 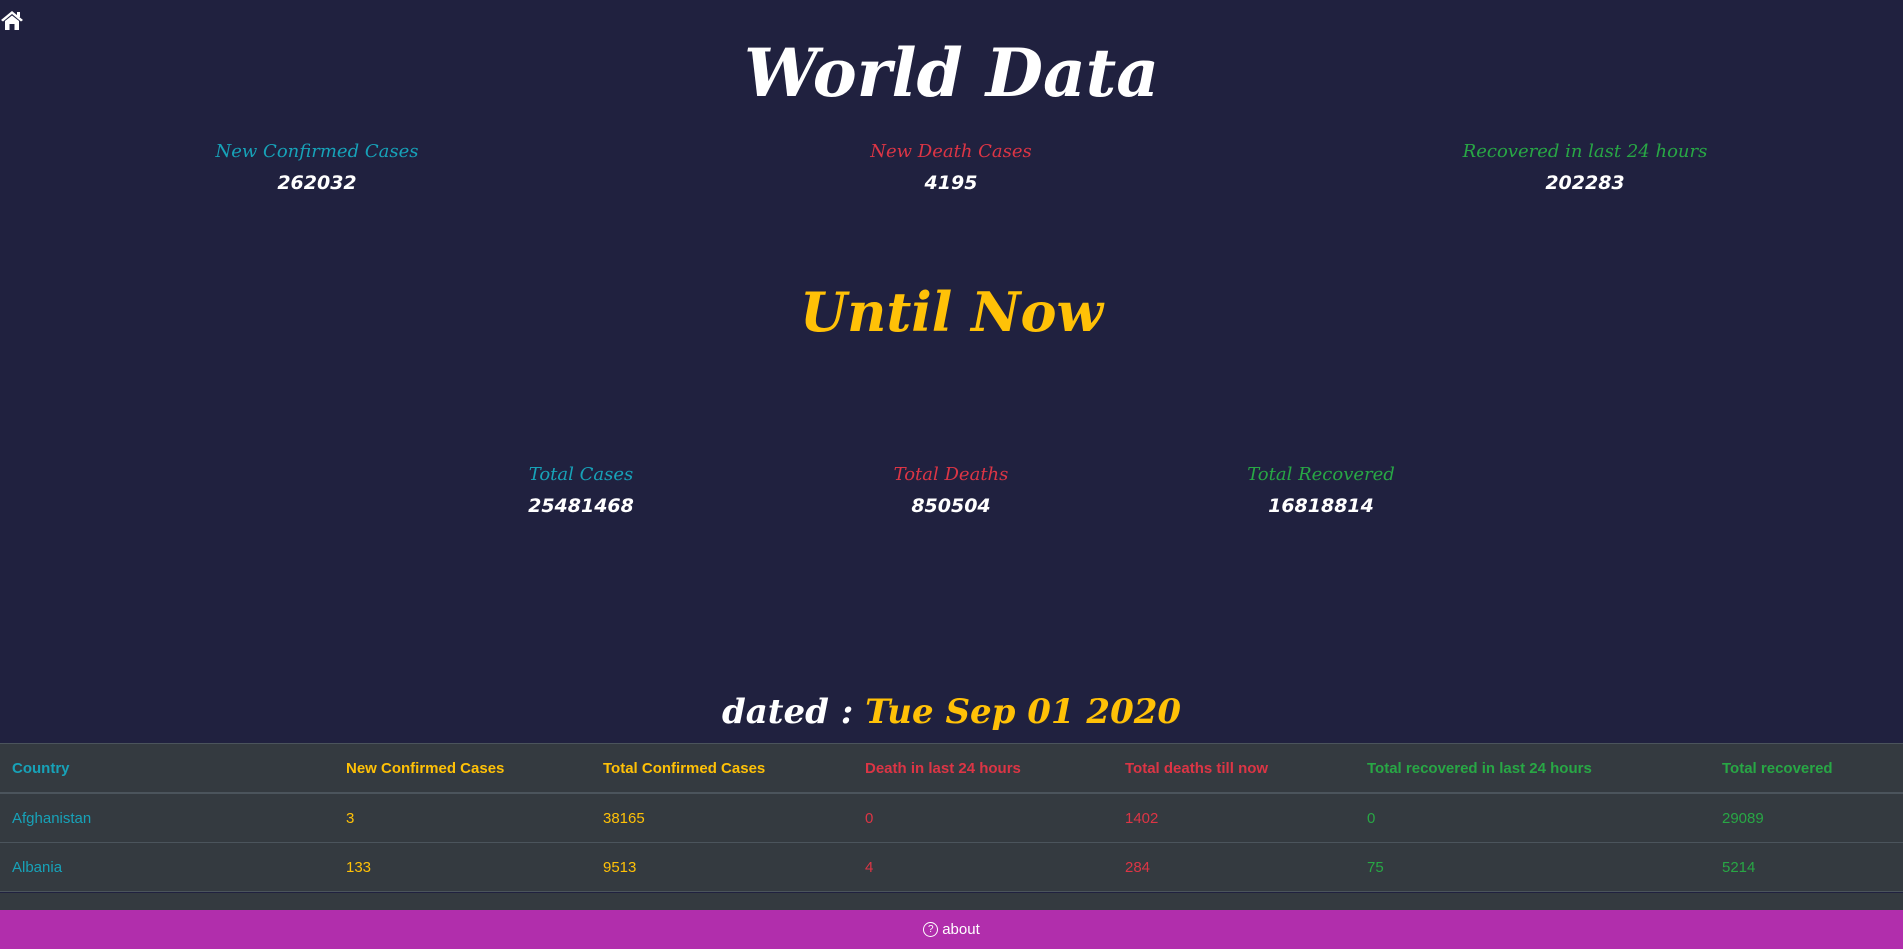 I want to click on new-deaths-stat: New Death Cases 4195, so click(x=951, y=167).